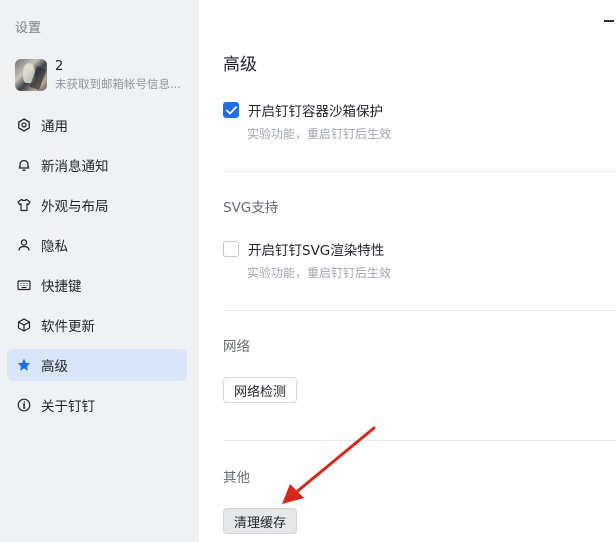  What do you see at coordinates (609, 21) in the screenshot?
I see `minimize-button` at bounding box center [609, 21].